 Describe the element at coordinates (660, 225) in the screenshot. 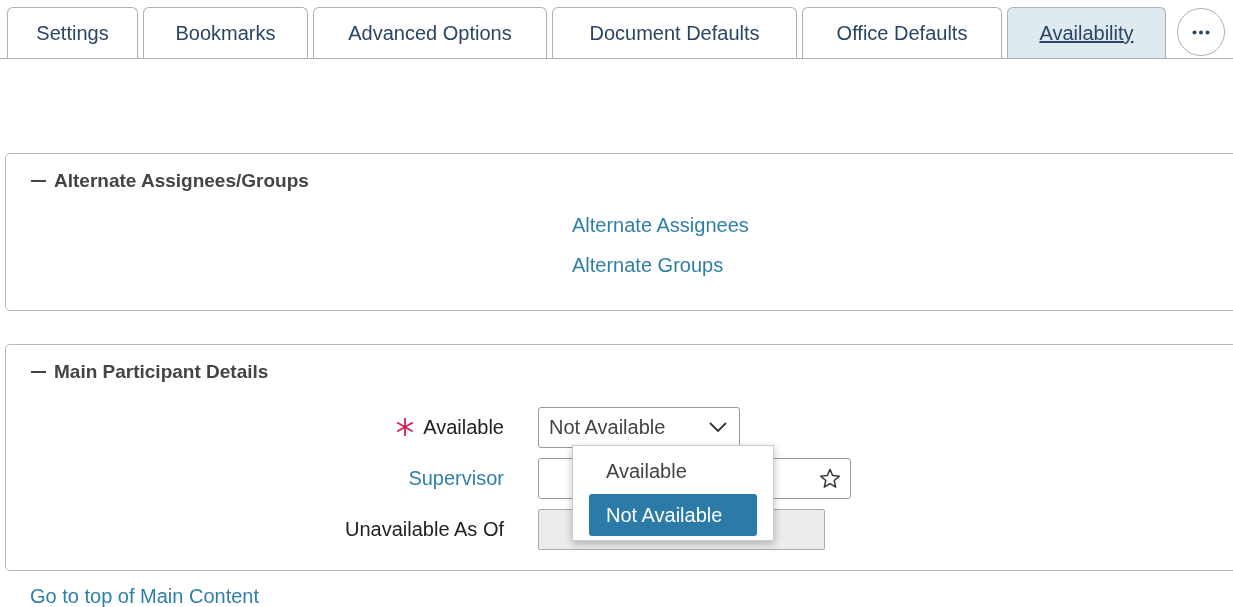

I see `link: Alternate Assignees` at that location.